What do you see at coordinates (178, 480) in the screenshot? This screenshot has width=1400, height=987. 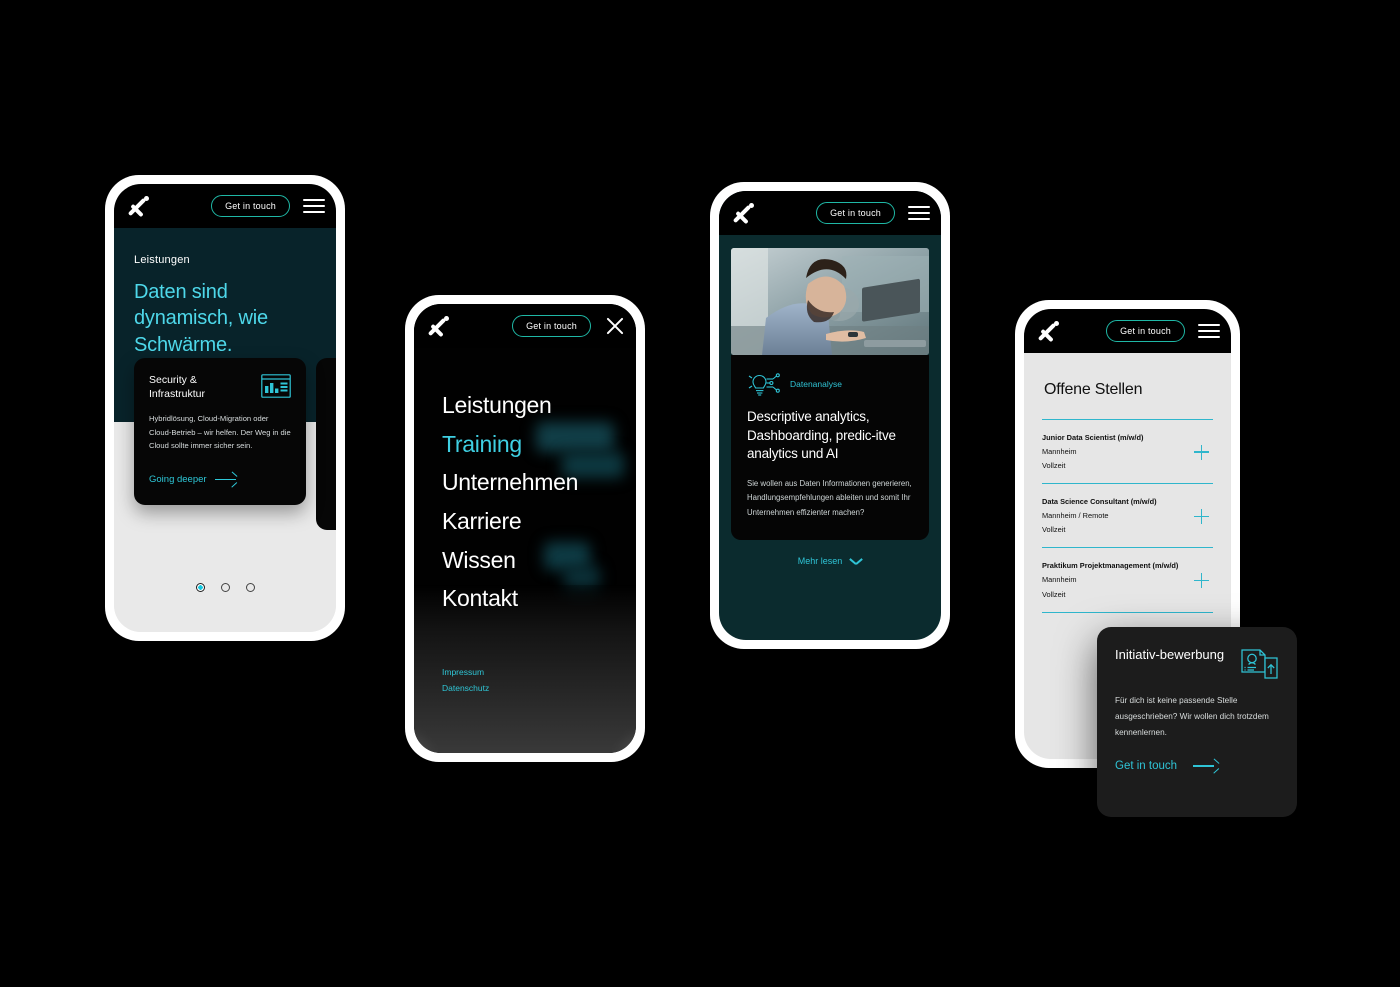 I see `going-deeper-label: Going deeper` at bounding box center [178, 480].